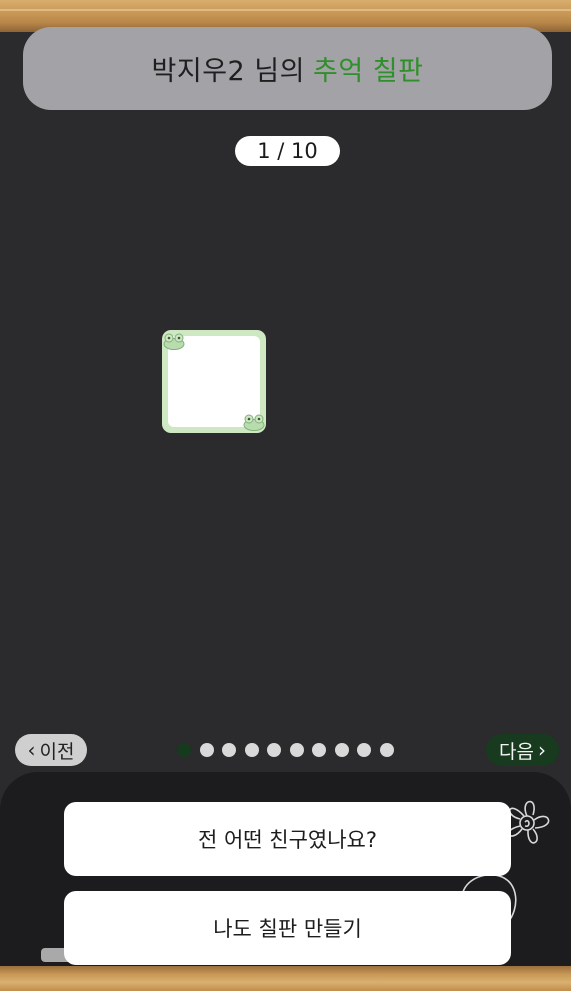 This screenshot has width=571, height=991. What do you see at coordinates (287, 151) in the screenshot?
I see `page-counter: 1 / 10` at bounding box center [287, 151].